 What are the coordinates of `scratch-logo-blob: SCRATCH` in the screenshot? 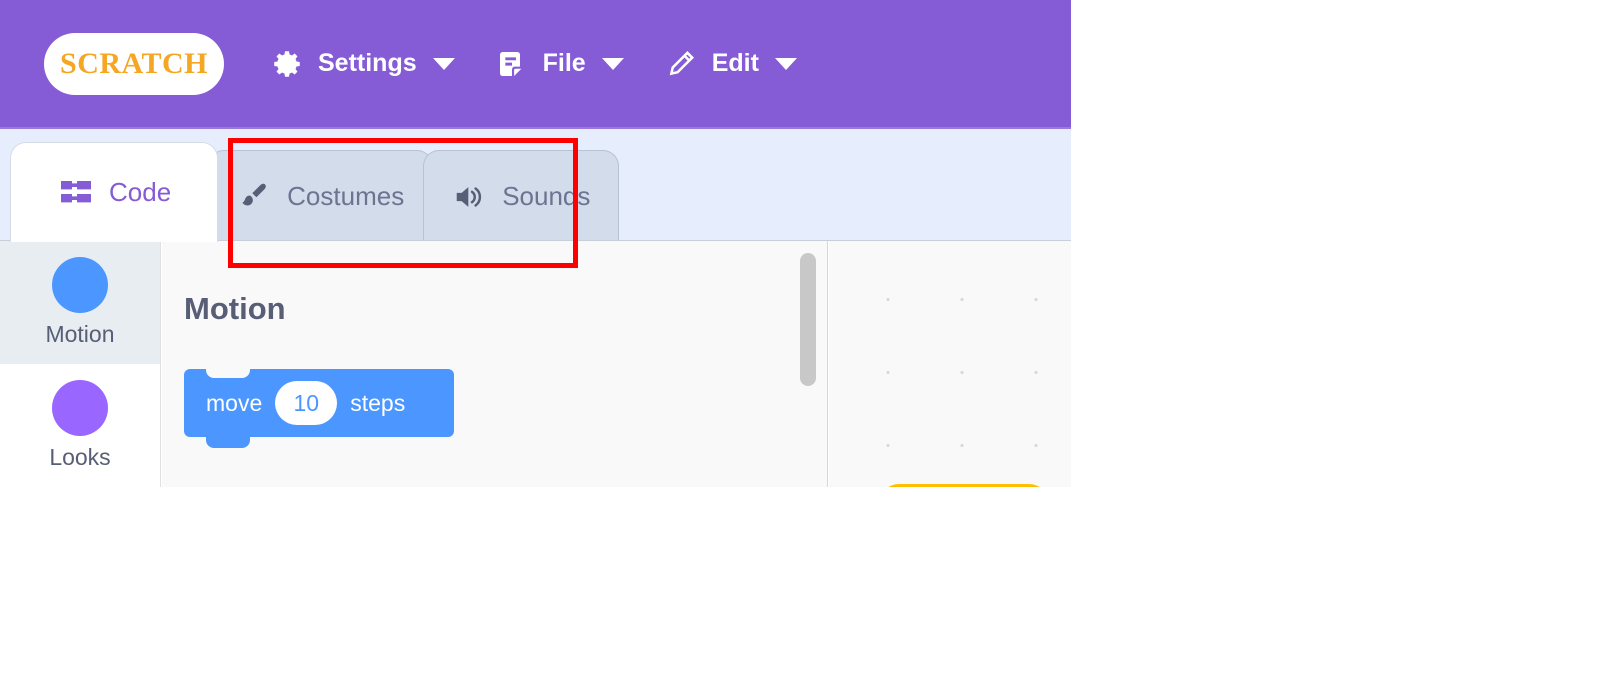 It's located at (134, 63).